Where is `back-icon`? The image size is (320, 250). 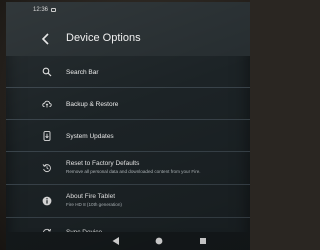 back-icon is located at coordinates (115, 241).